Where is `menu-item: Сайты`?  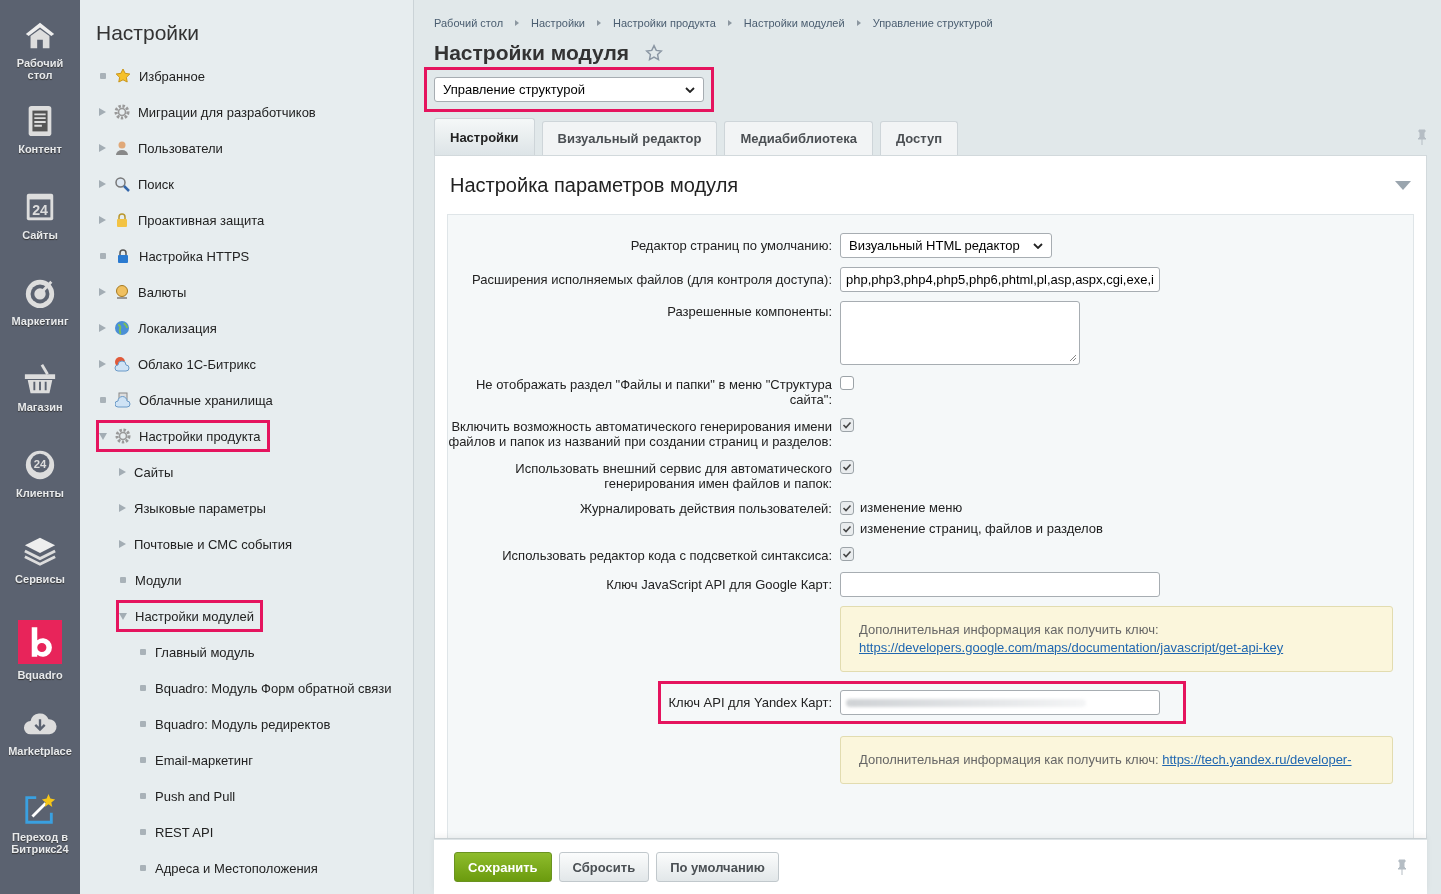 menu-item: Сайты is located at coordinates (149, 472).